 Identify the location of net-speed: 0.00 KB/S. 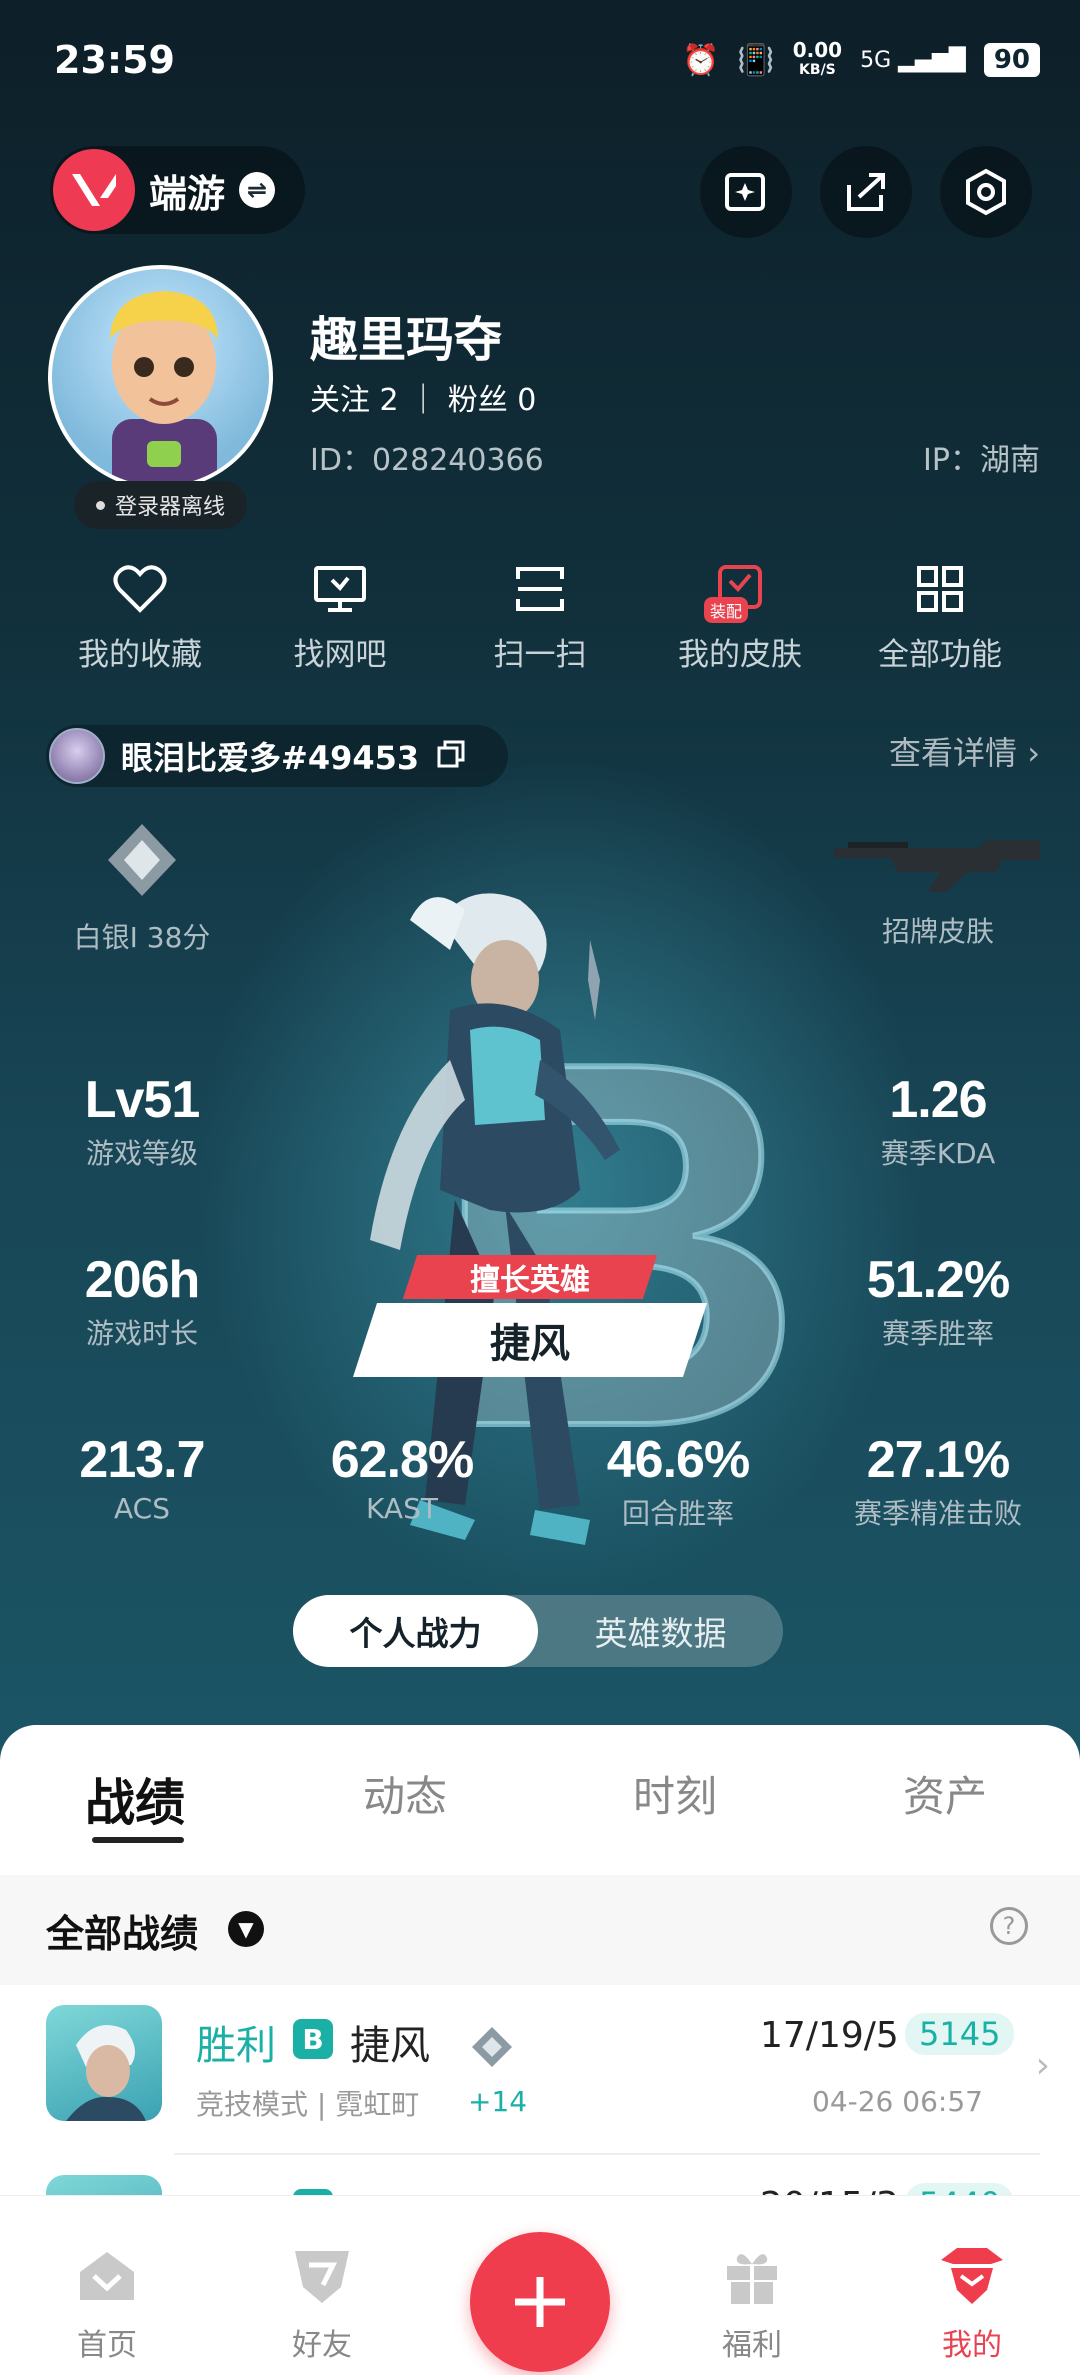
(817, 58).